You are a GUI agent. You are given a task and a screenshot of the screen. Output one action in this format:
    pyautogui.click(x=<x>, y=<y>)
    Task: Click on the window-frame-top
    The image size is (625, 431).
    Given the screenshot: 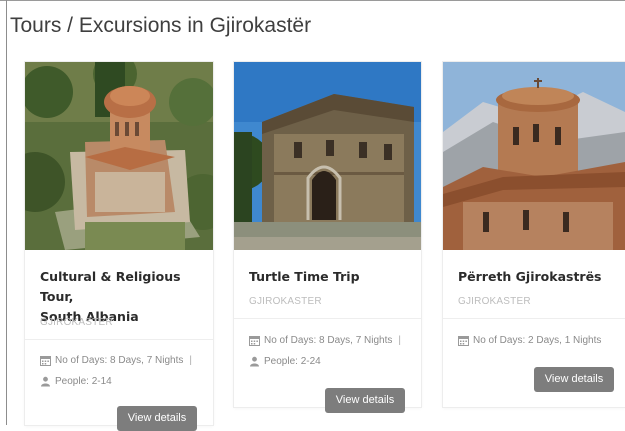 What is the action you would take?
    pyautogui.click(x=312, y=0)
    